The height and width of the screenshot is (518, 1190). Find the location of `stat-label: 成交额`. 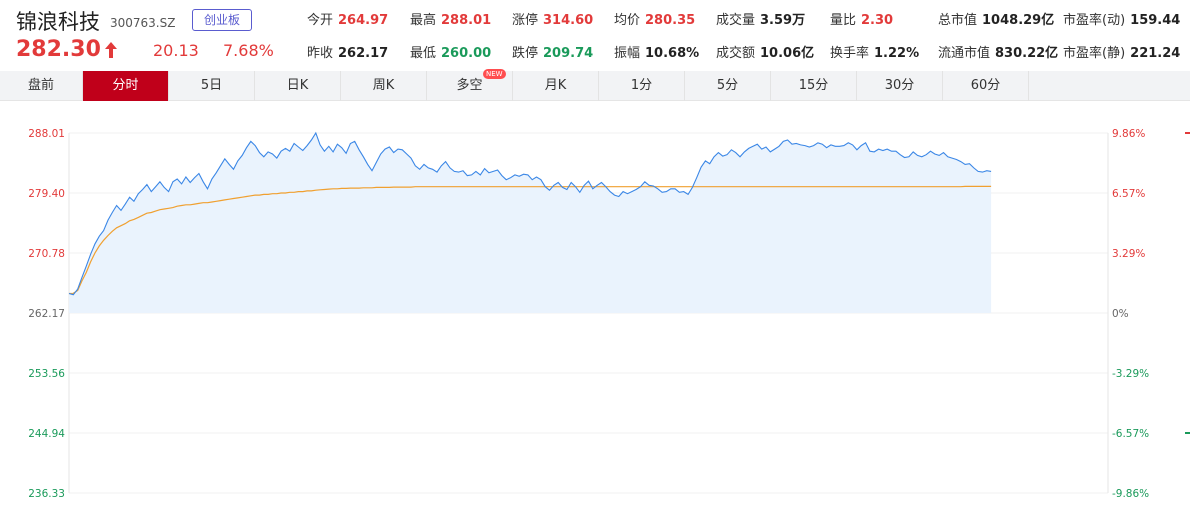

stat-label: 成交额 is located at coordinates (736, 53).